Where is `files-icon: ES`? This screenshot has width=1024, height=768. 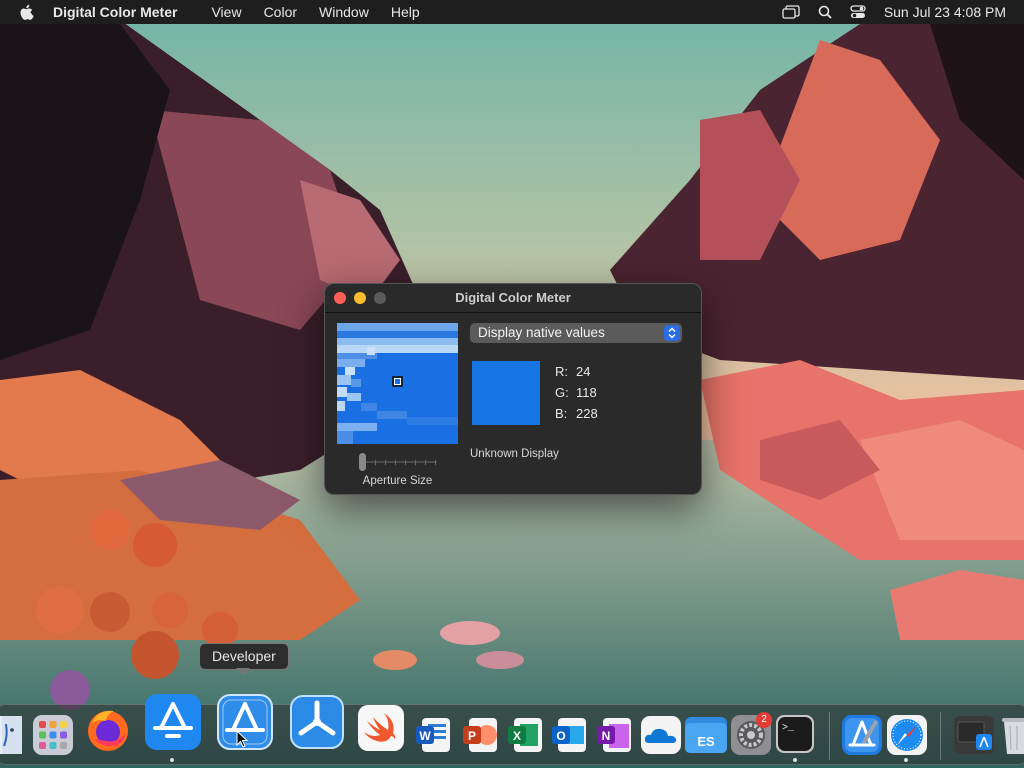 files-icon: ES is located at coordinates (706, 735).